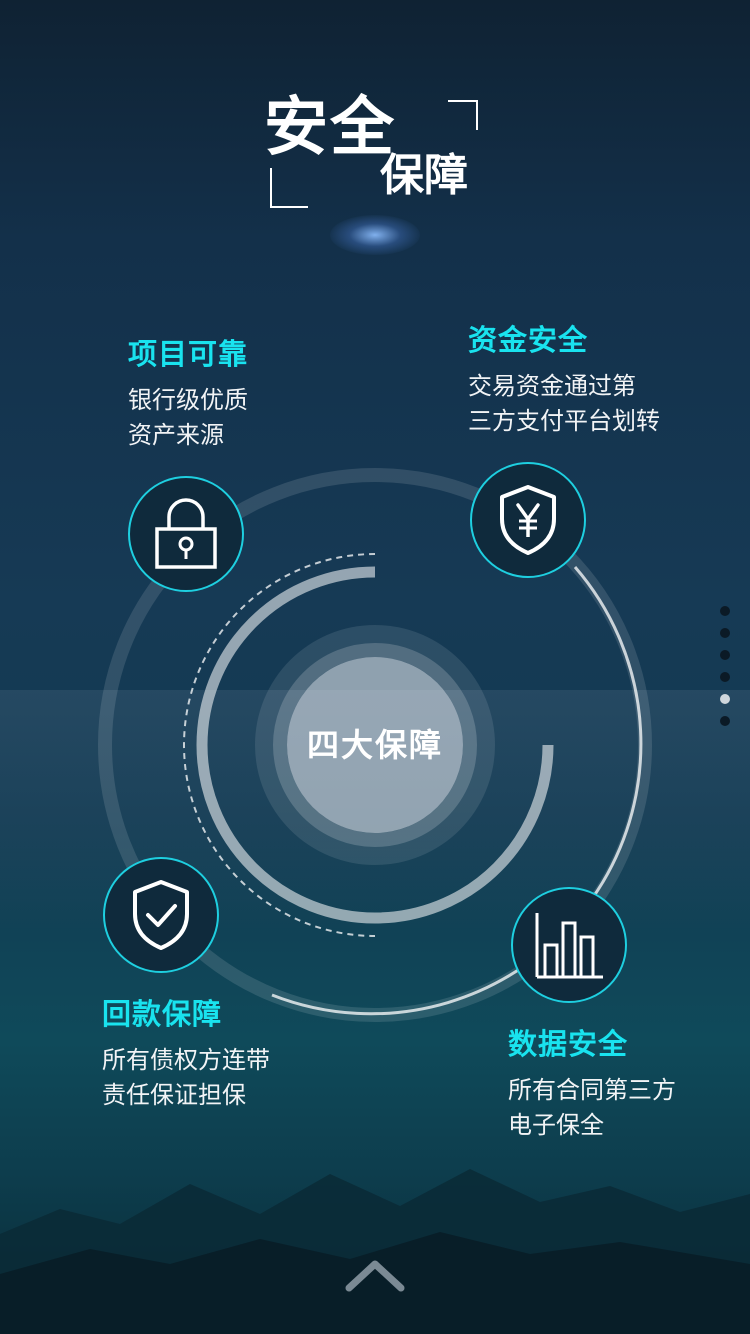 This screenshot has width=750, height=1334. Describe the element at coordinates (375, 1274) in the screenshot. I see `chevron-up-icon` at that location.